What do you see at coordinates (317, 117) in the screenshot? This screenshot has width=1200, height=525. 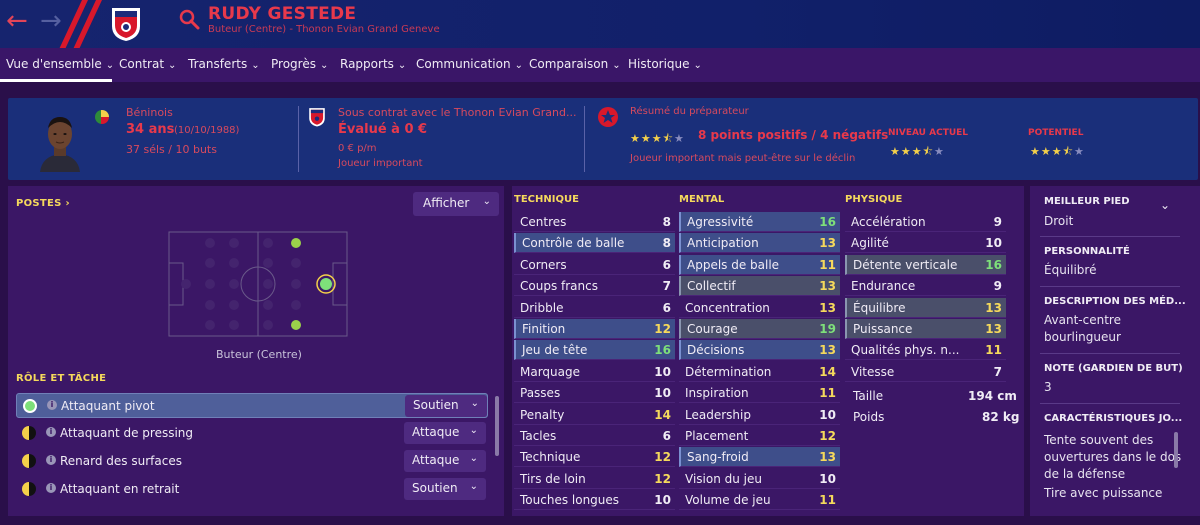 I see `club-crest-small-icon` at bounding box center [317, 117].